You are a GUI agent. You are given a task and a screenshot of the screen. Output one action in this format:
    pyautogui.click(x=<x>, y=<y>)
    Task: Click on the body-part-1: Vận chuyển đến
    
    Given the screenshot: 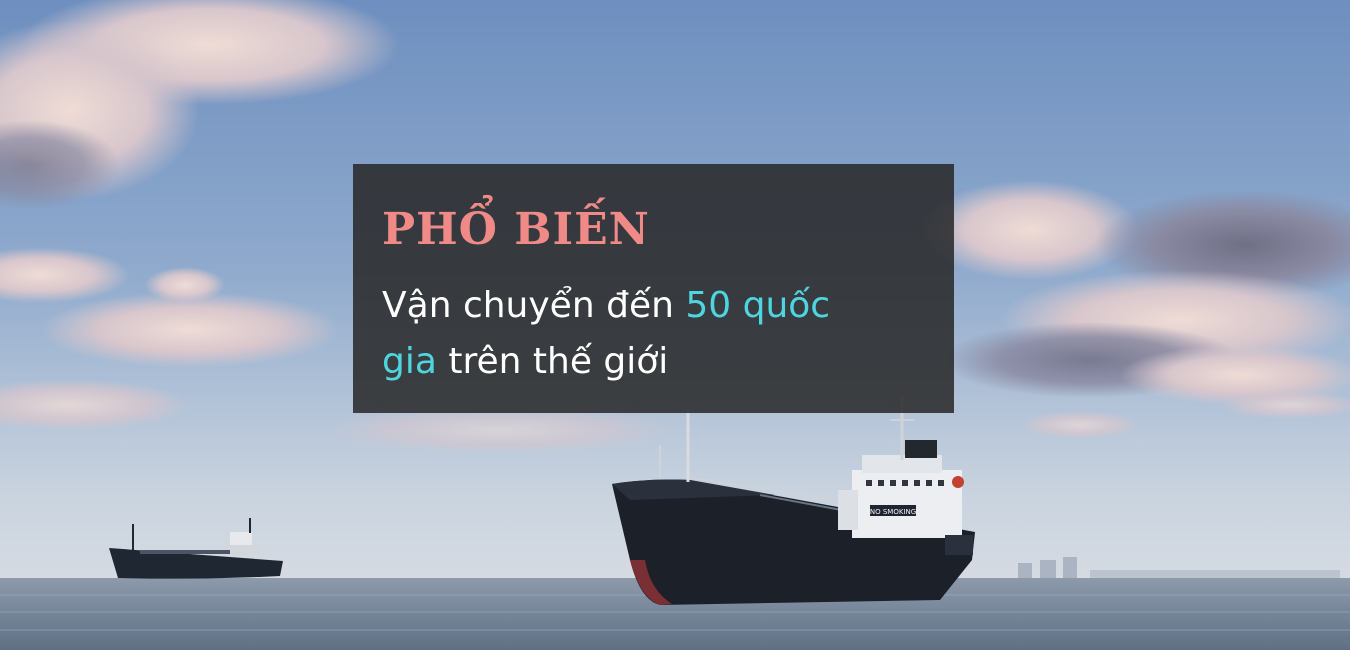 What is the action you would take?
    pyautogui.click(x=534, y=305)
    